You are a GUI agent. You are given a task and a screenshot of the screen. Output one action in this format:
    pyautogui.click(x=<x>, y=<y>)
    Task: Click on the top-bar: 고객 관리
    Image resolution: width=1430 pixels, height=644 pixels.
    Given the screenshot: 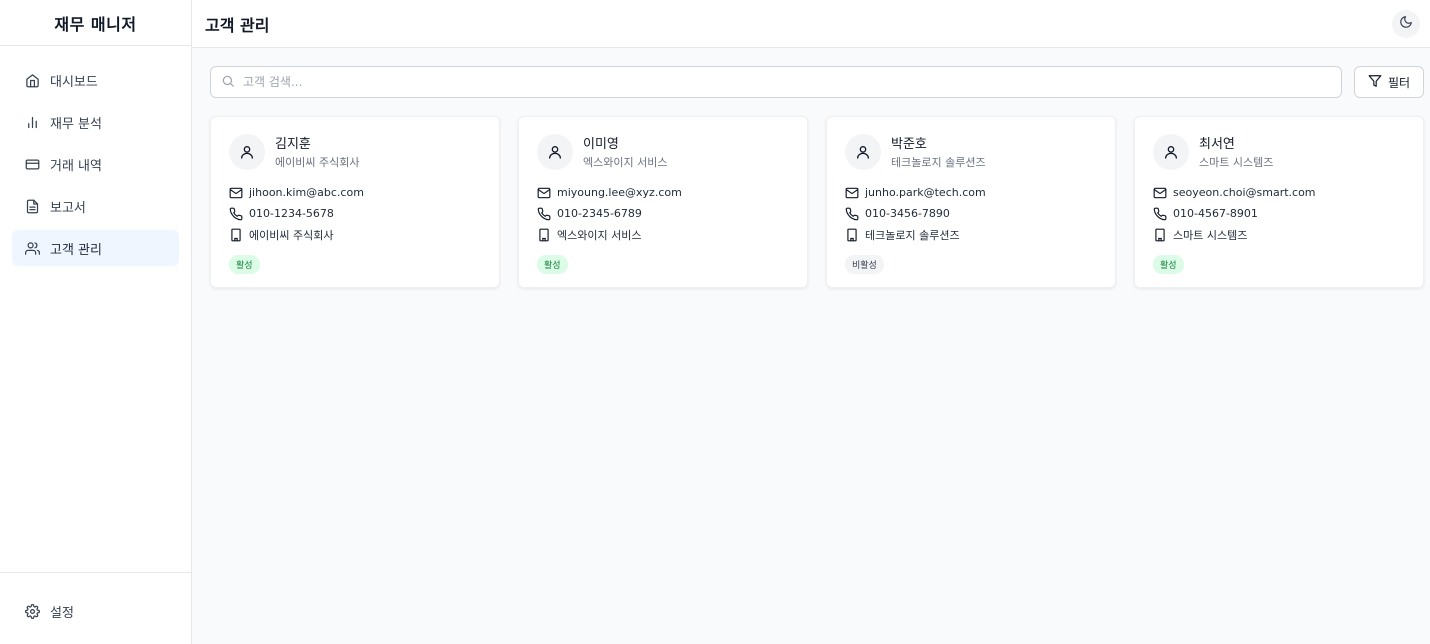 What is the action you would take?
    pyautogui.click(x=811, y=24)
    